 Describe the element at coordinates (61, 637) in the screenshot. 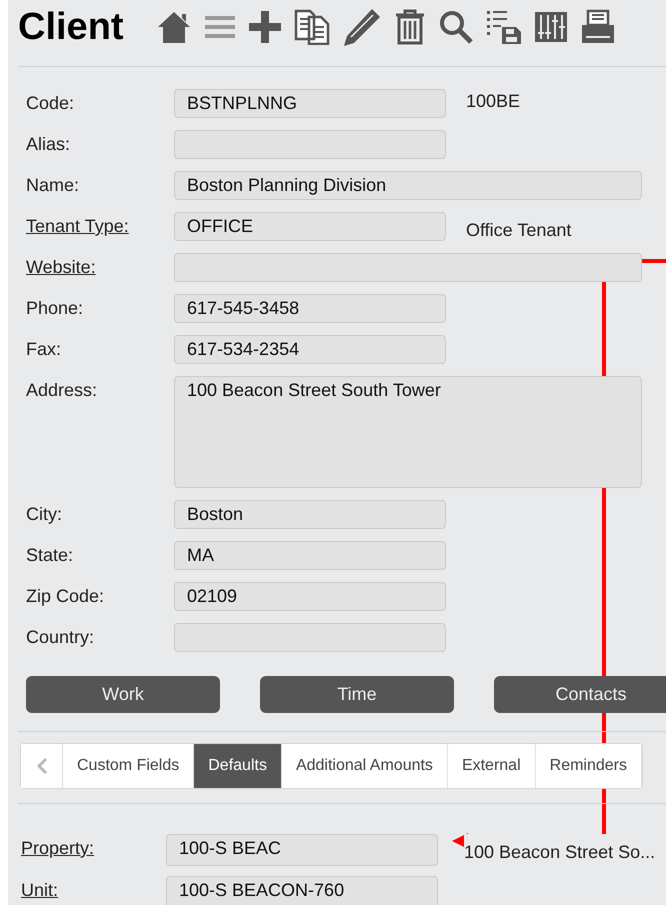

I see `field-label: Country:` at that location.